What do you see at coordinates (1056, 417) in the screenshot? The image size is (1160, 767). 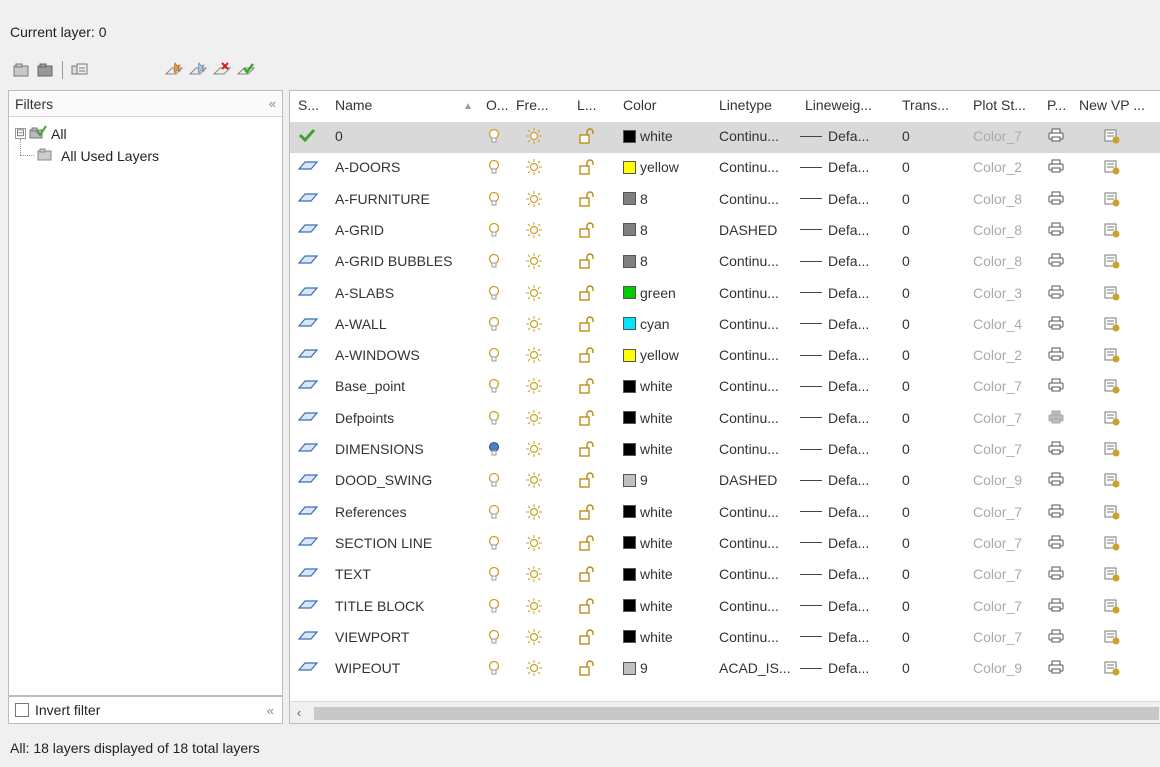 I see `printer-disabled-icon` at bounding box center [1056, 417].